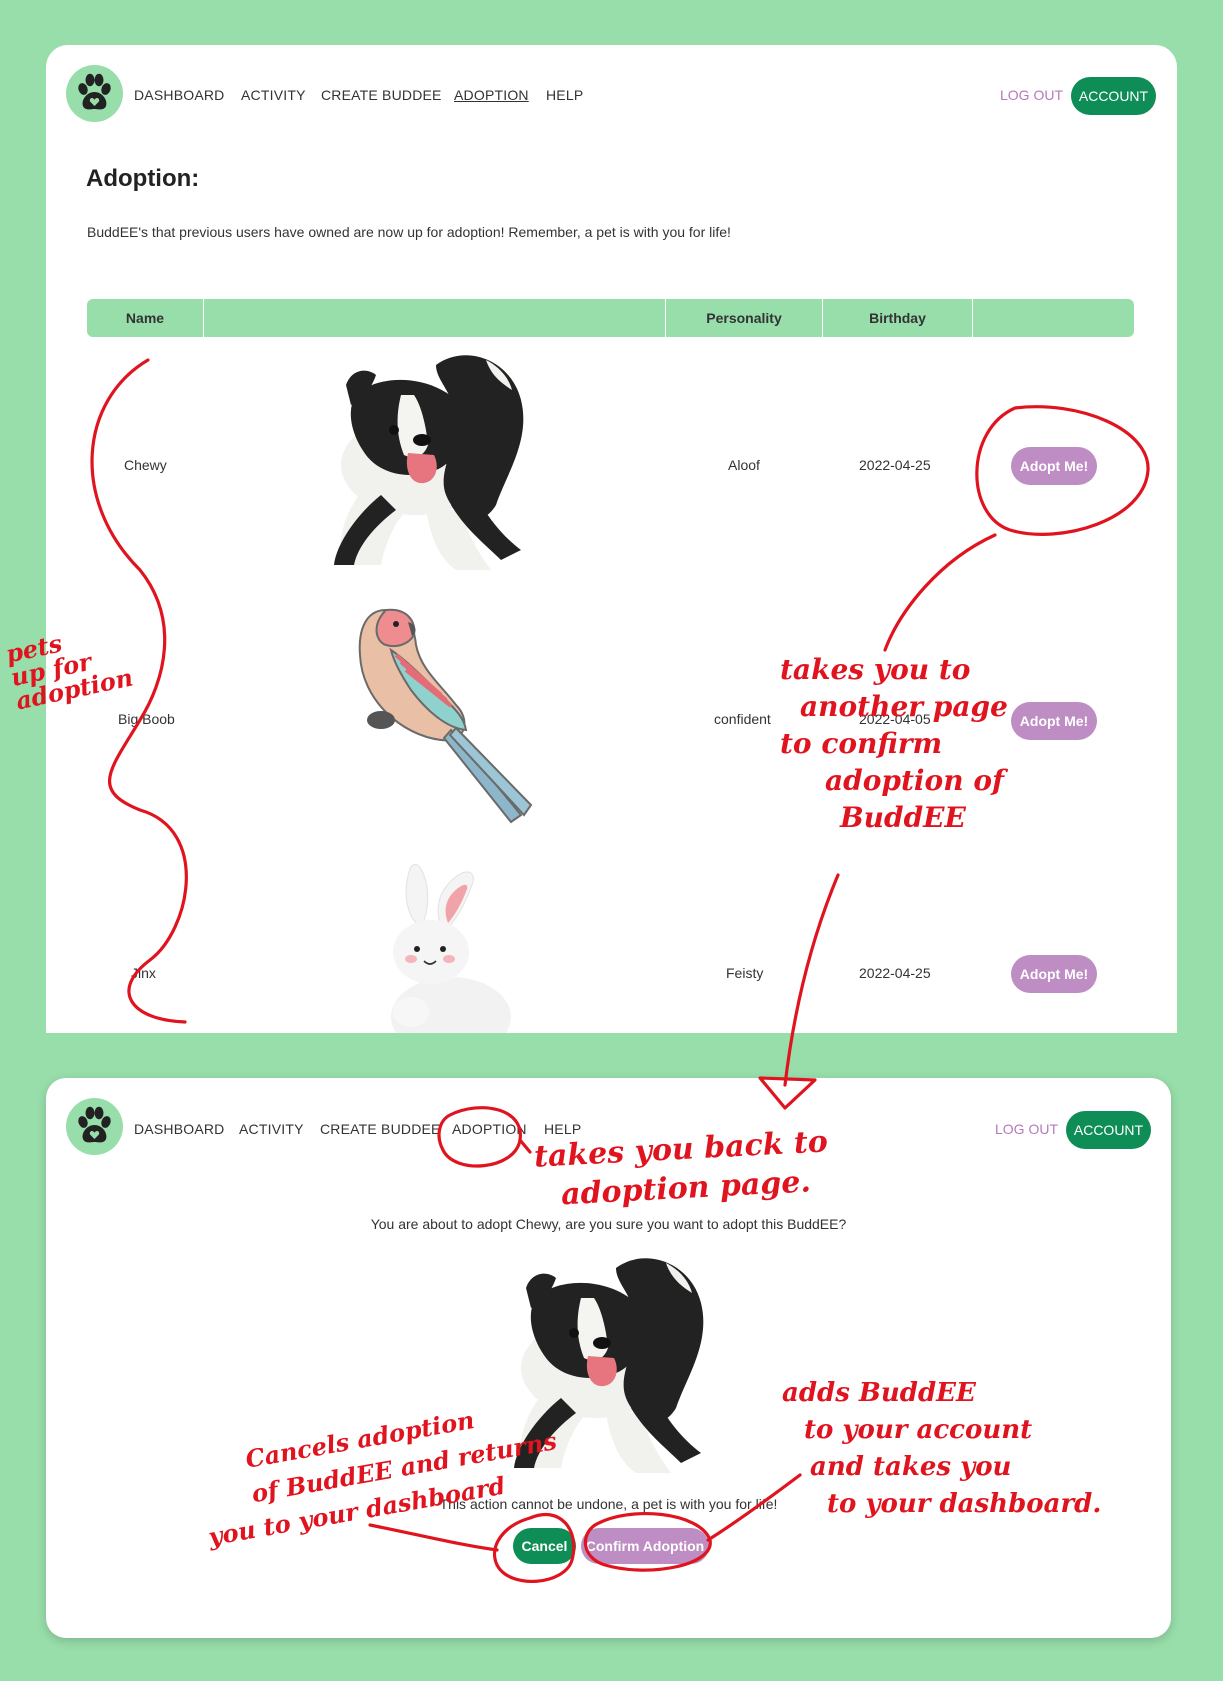  Describe the element at coordinates (143, 178) in the screenshot. I see `page-title: Adoption:` at that location.